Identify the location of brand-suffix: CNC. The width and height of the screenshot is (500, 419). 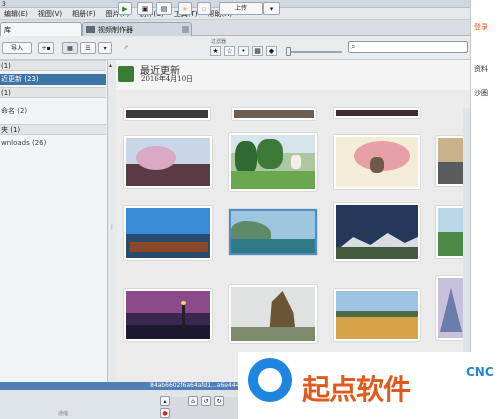
(480, 372).